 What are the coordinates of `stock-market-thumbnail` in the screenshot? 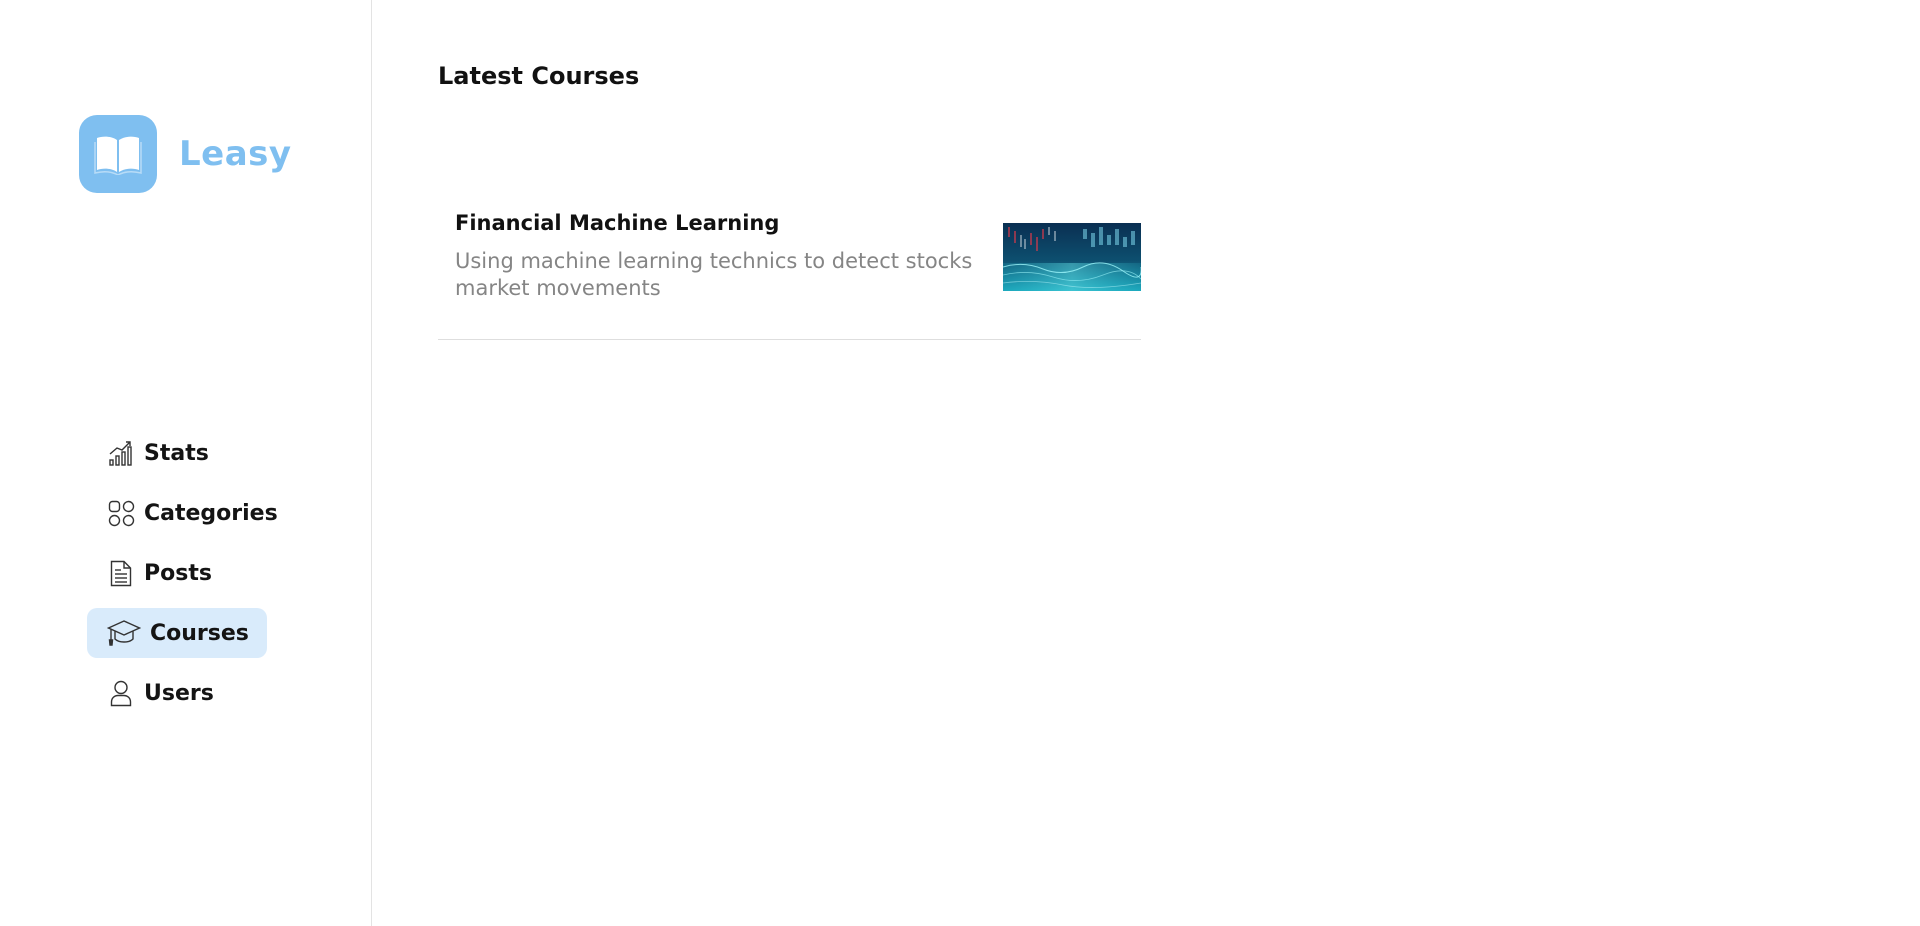 It's located at (1072, 257).